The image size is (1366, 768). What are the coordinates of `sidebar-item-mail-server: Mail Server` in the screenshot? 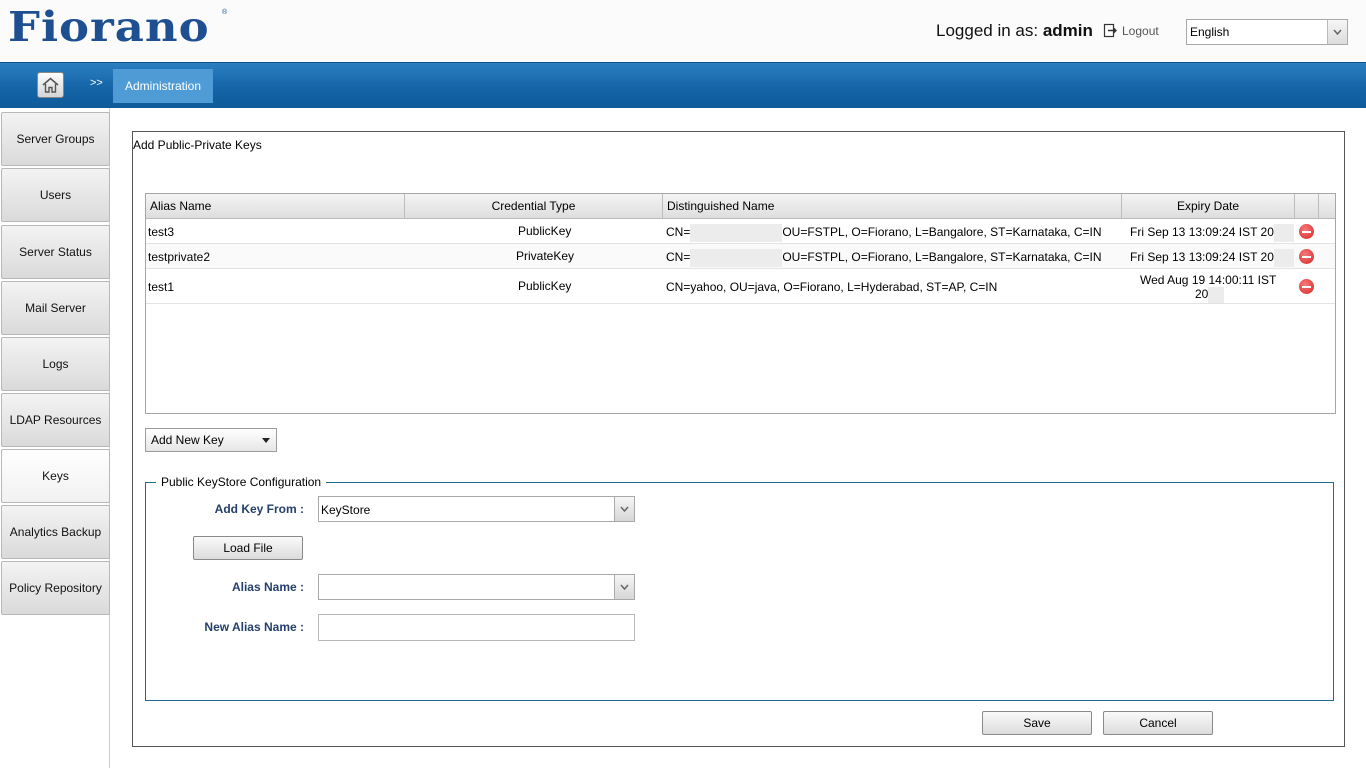 It's located at (55, 308).